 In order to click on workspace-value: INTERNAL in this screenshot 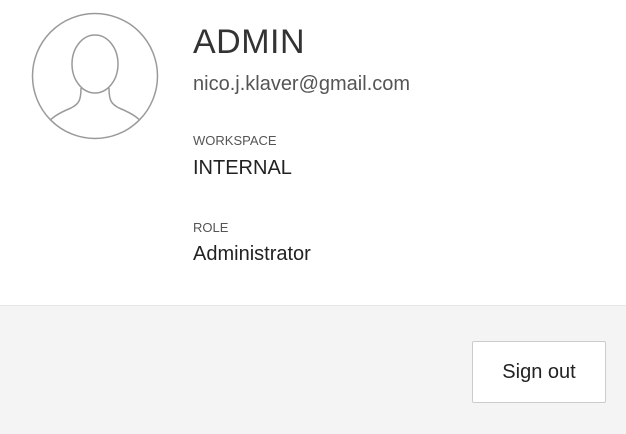, I will do `click(242, 168)`.